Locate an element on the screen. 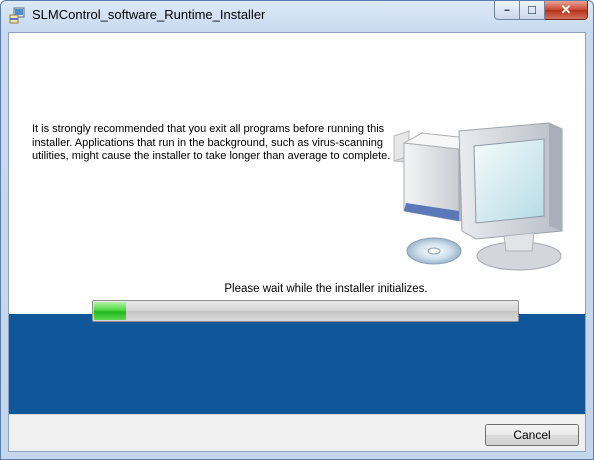  computer-illustration-icon is located at coordinates (476, 183).